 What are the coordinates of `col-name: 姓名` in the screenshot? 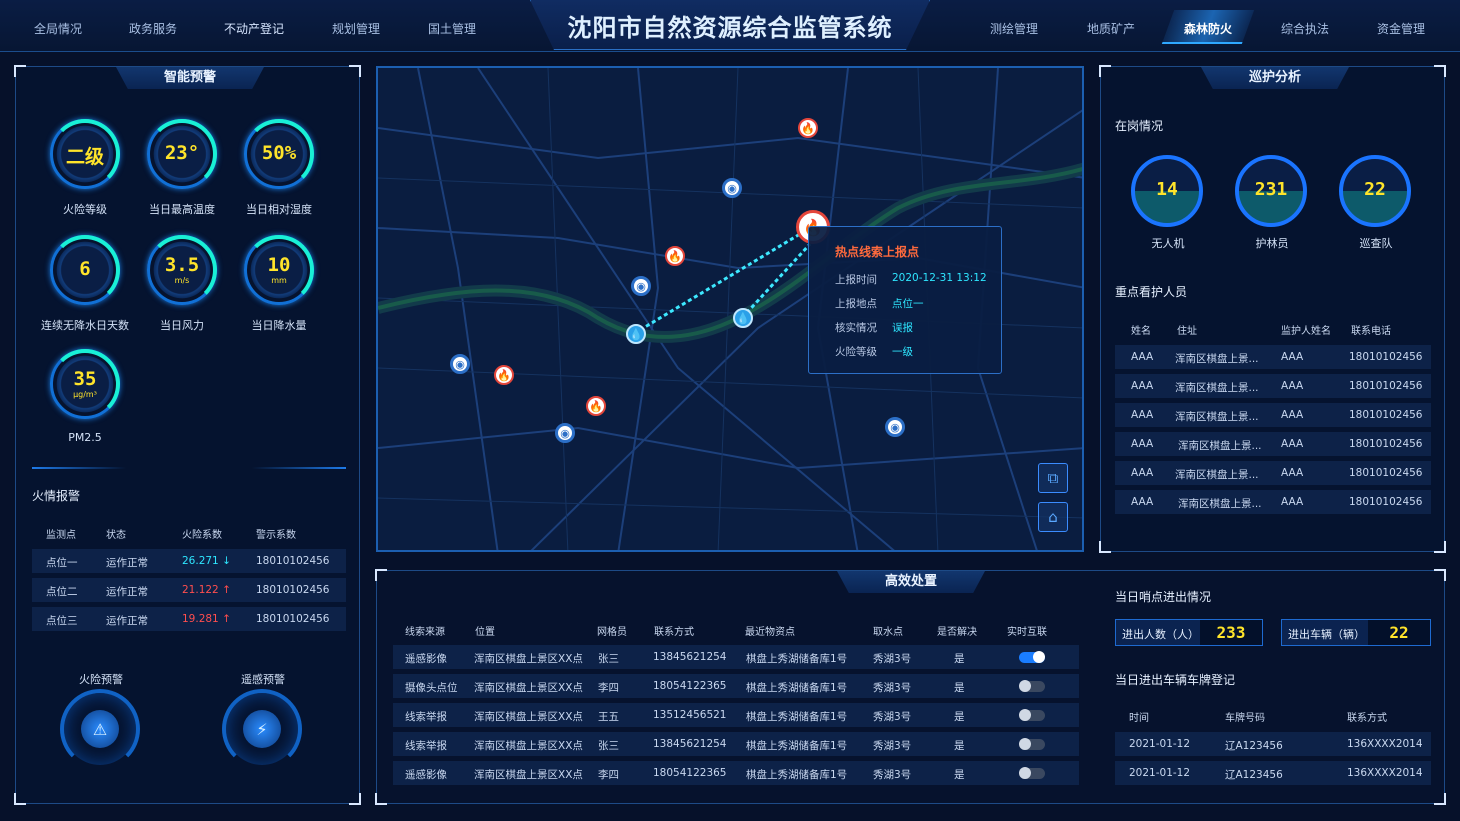 It's located at (1141, 331).